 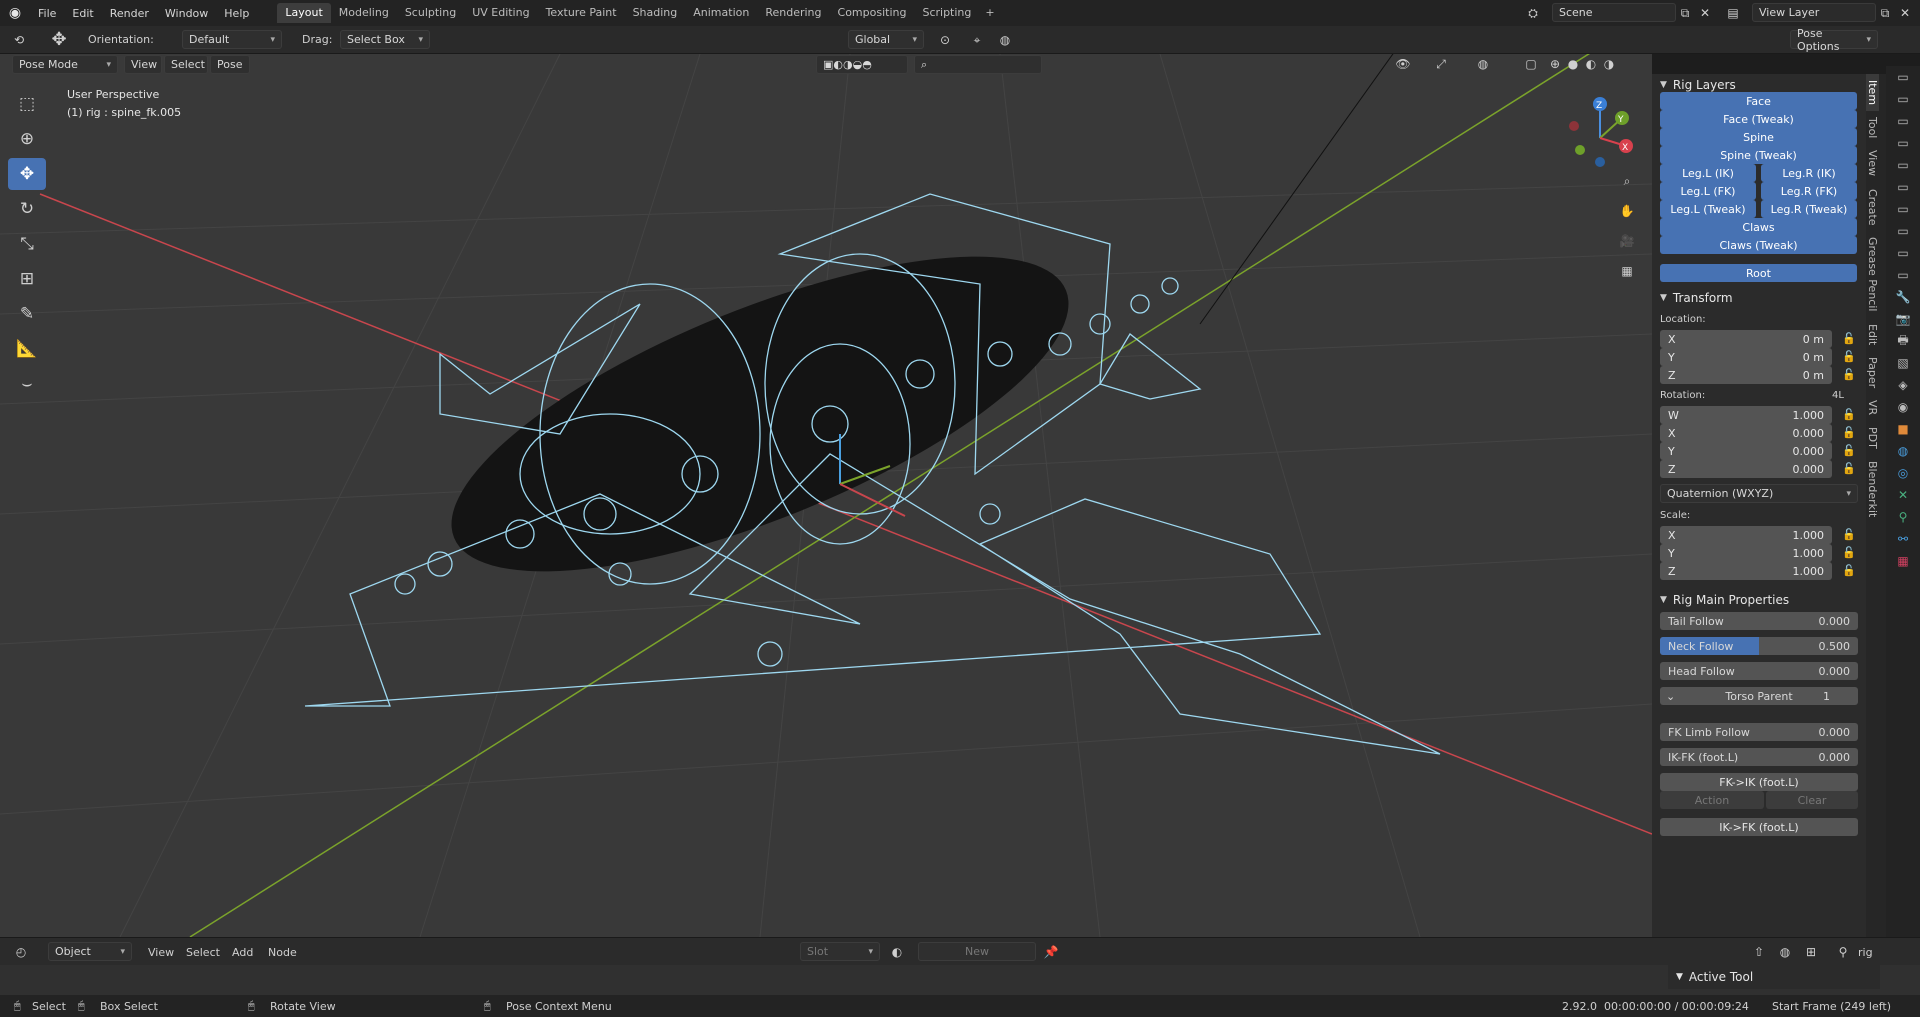 I want to click on scale-x-field: X 1.000, so click(x=1746, y=535).